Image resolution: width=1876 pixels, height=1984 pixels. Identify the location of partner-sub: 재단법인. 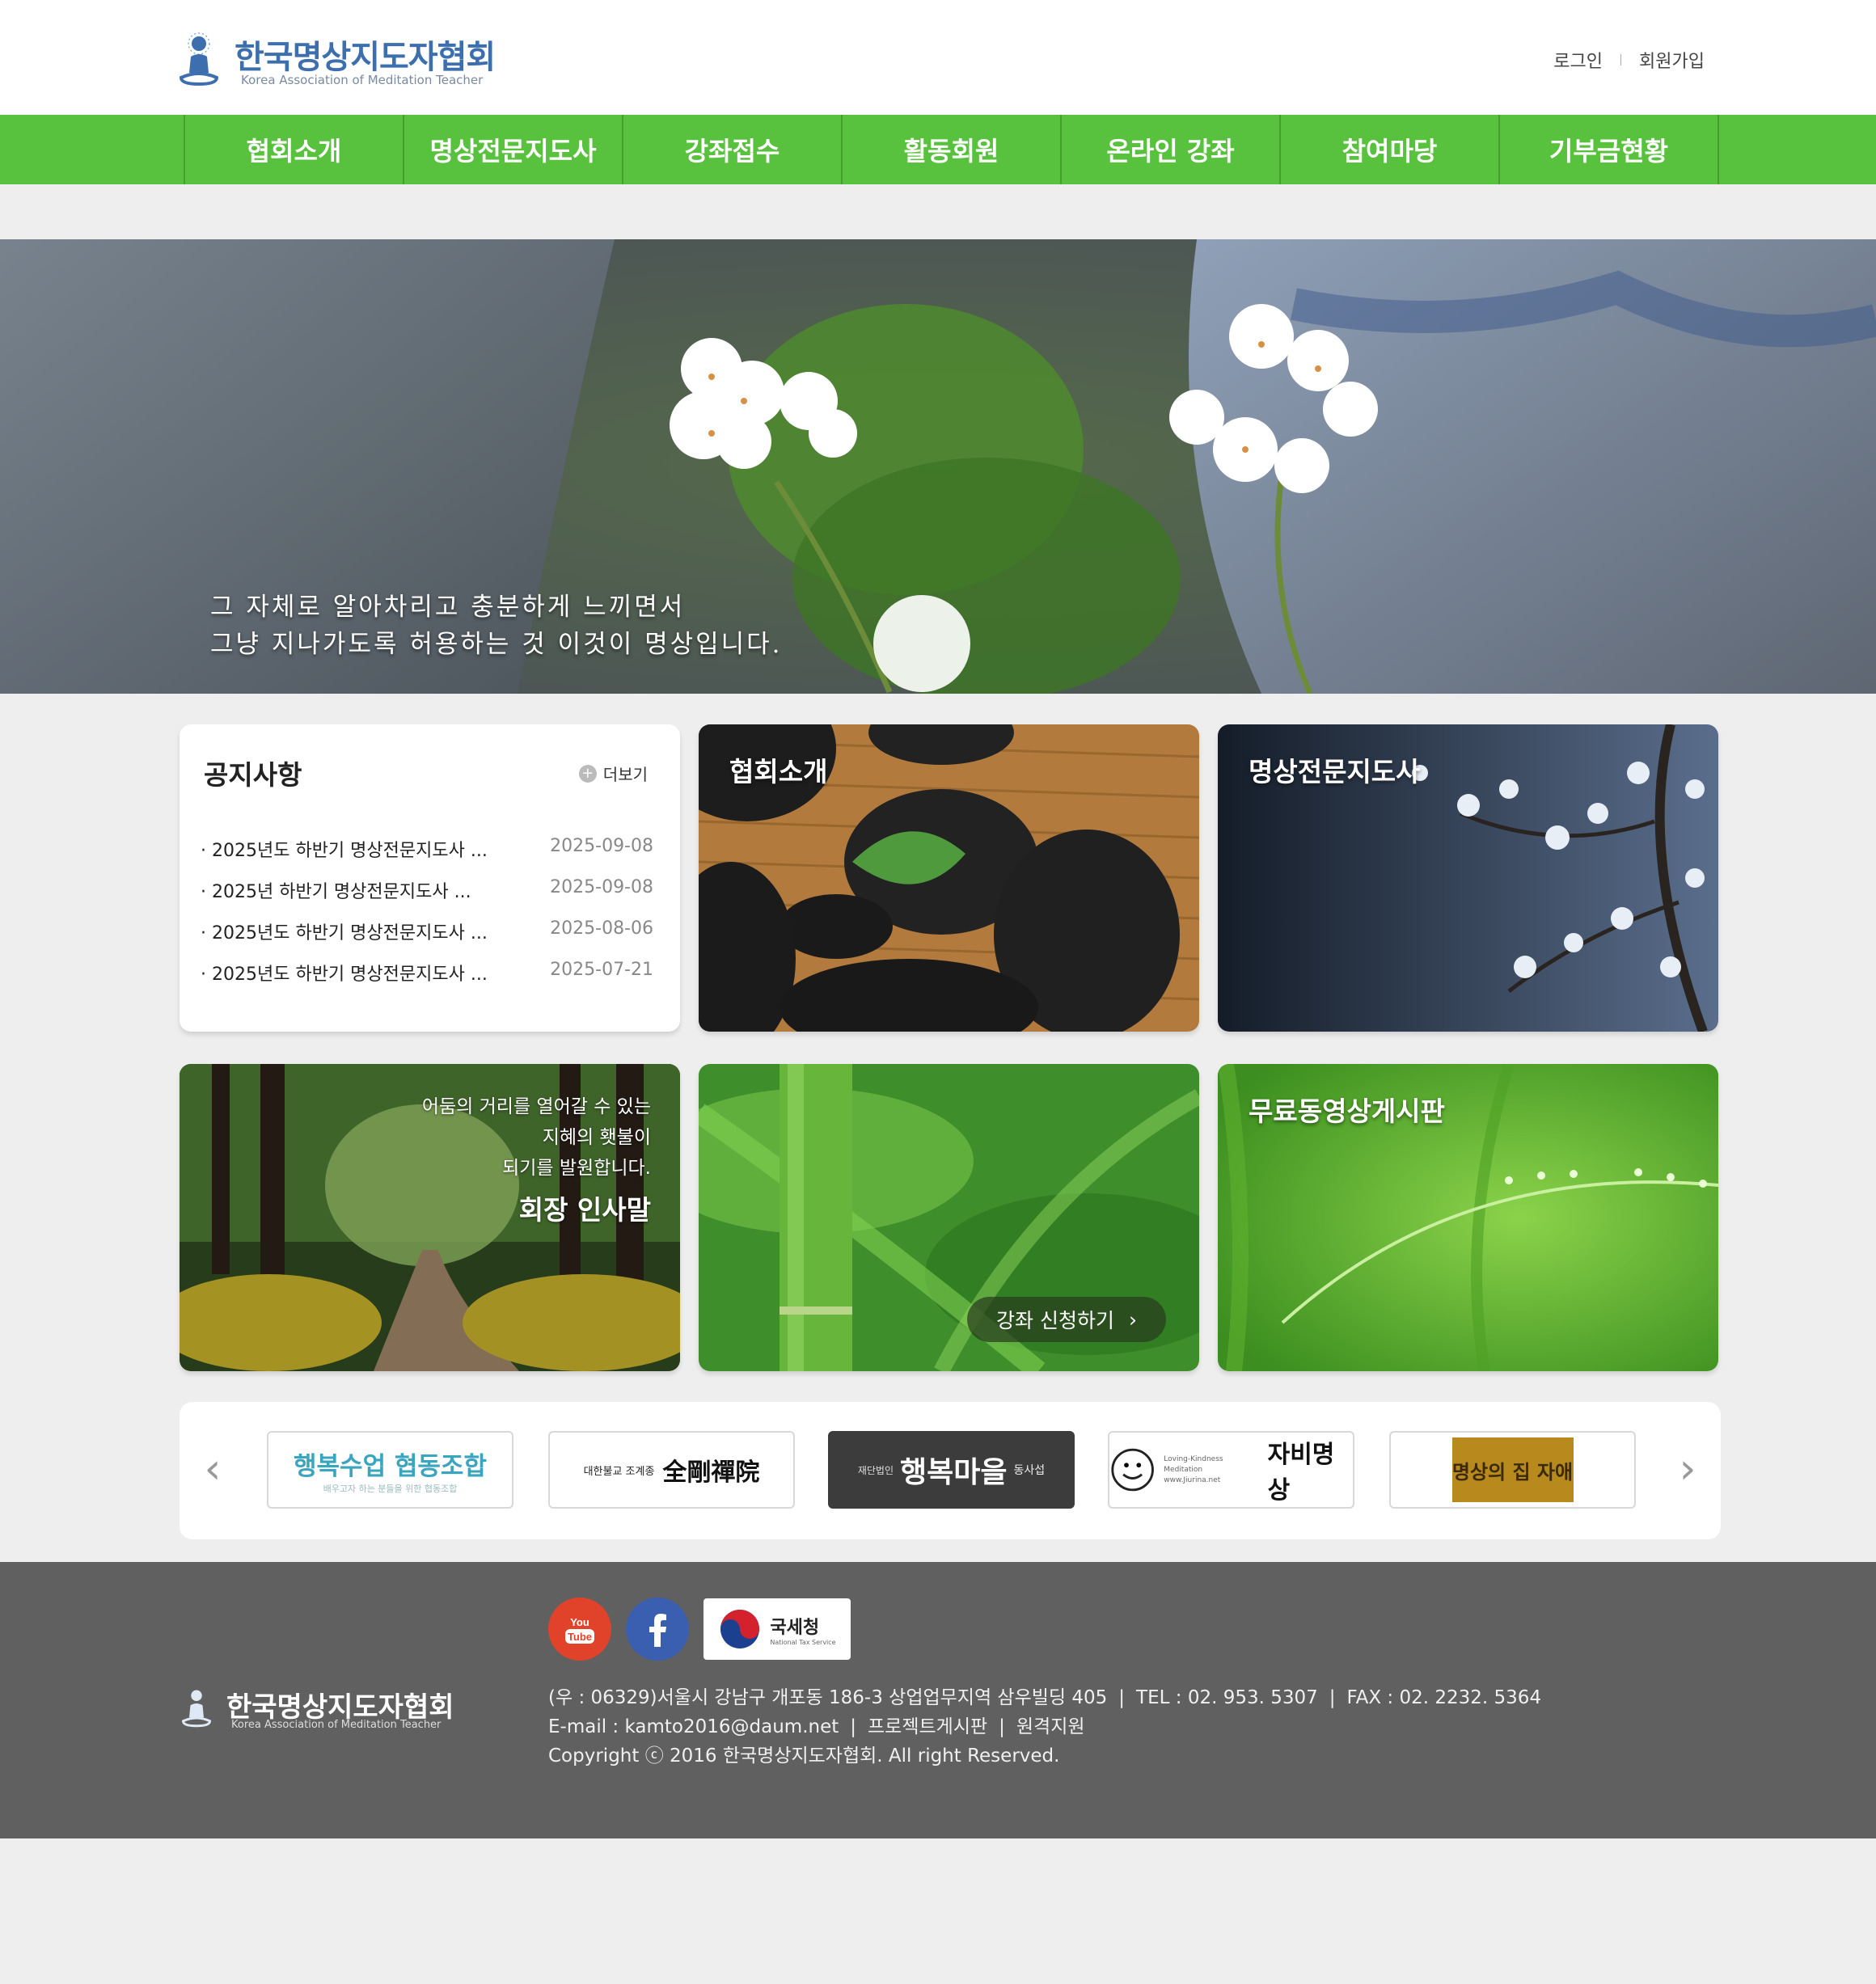
(876, 1470).